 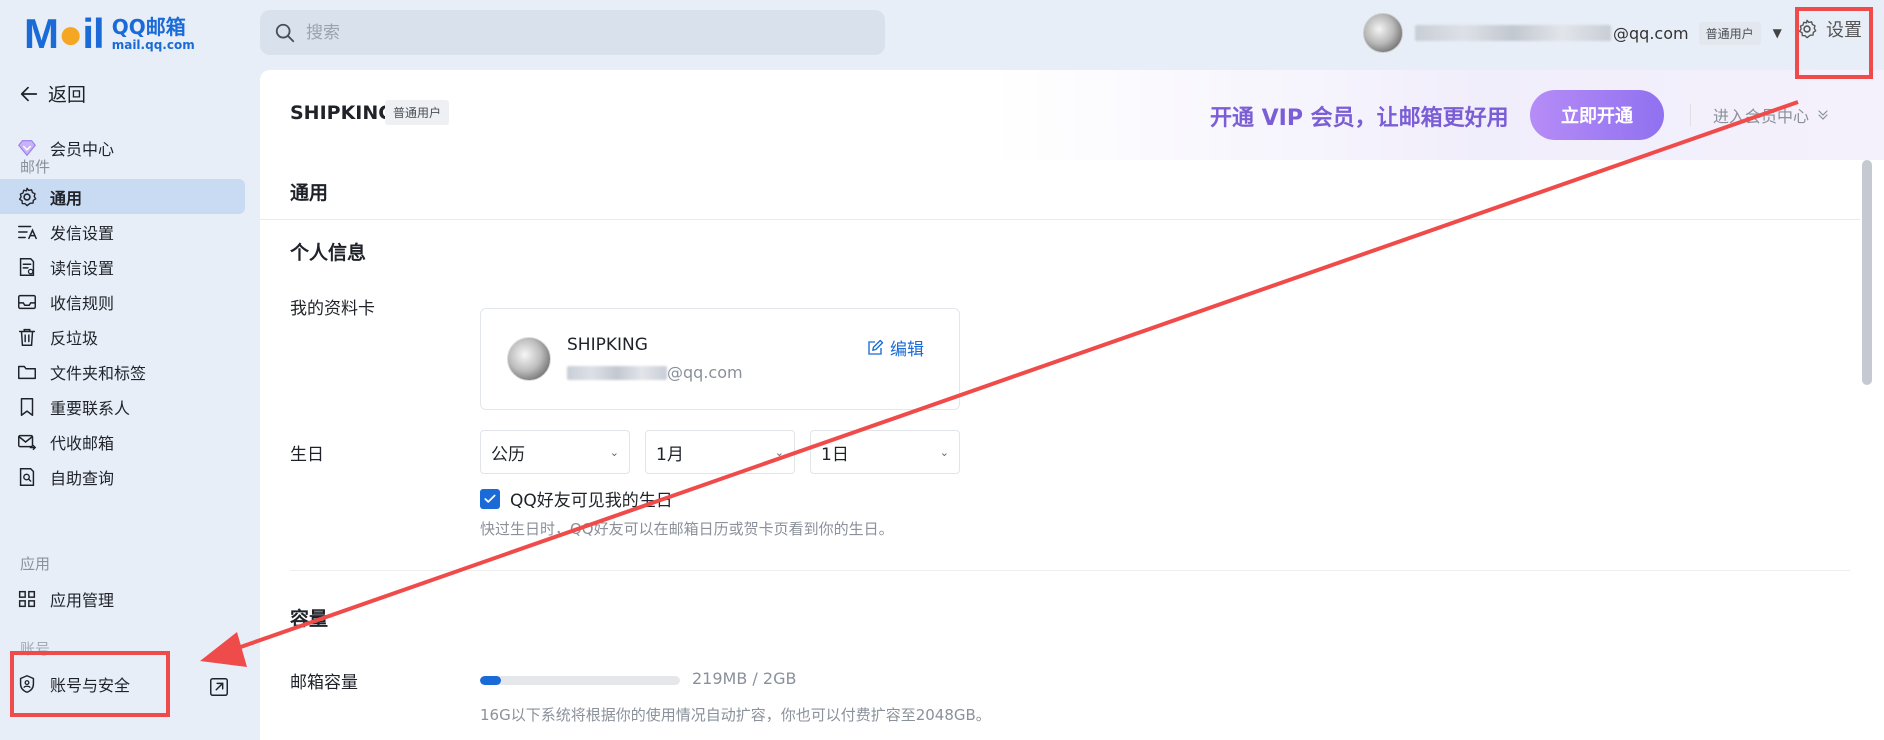 What do you see at coordinates (576, 498) in the screenshot?
I see `birthday-visibility-option: QQ好友可见我的生日` at bounding box center [576, 498].